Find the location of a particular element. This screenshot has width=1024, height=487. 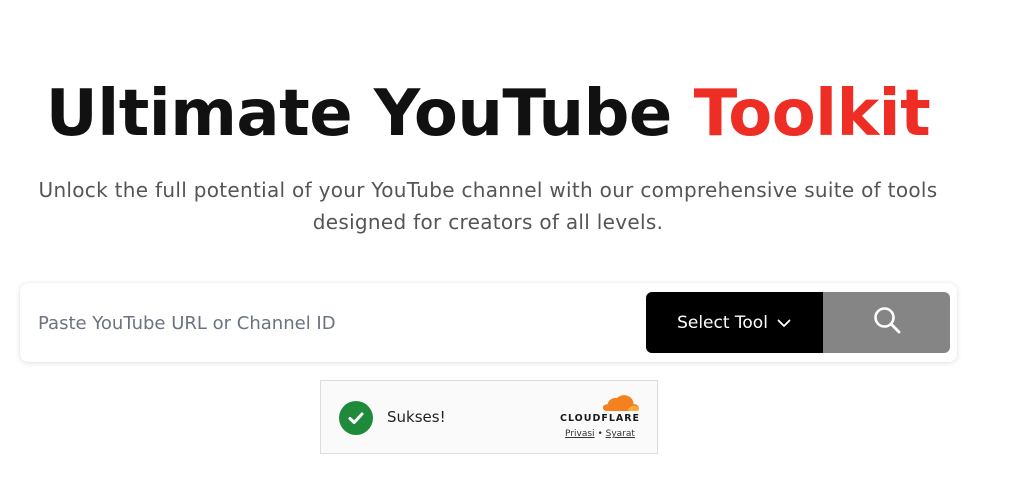

search-button is located at coordinates (886, 322).